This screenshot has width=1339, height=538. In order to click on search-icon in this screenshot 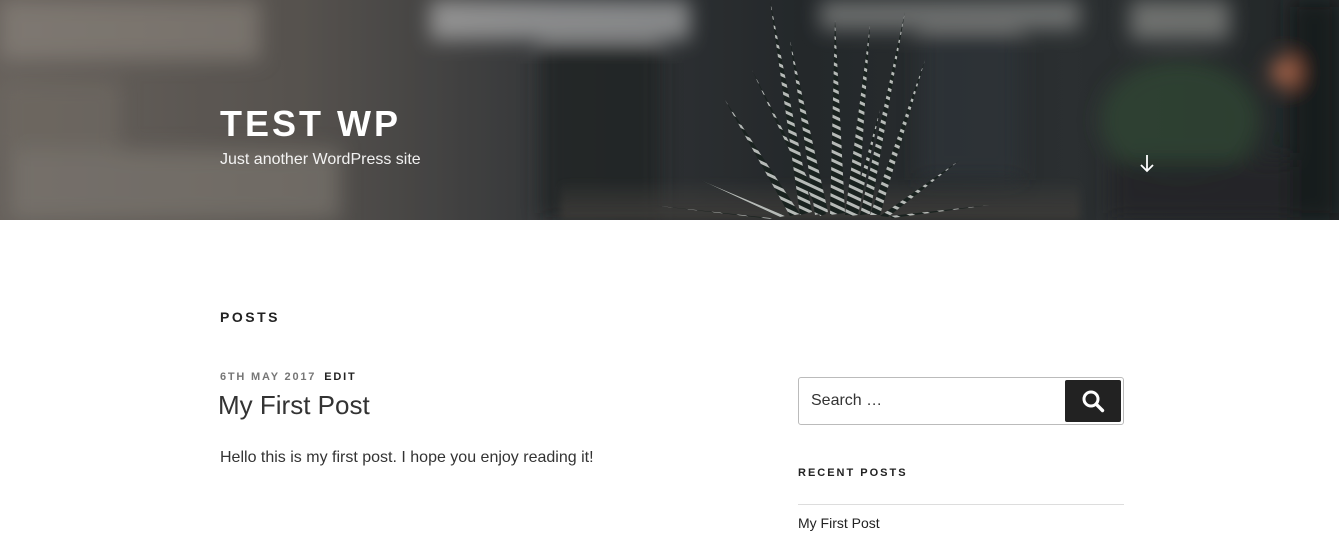, I will do `click(1093, 401)`.